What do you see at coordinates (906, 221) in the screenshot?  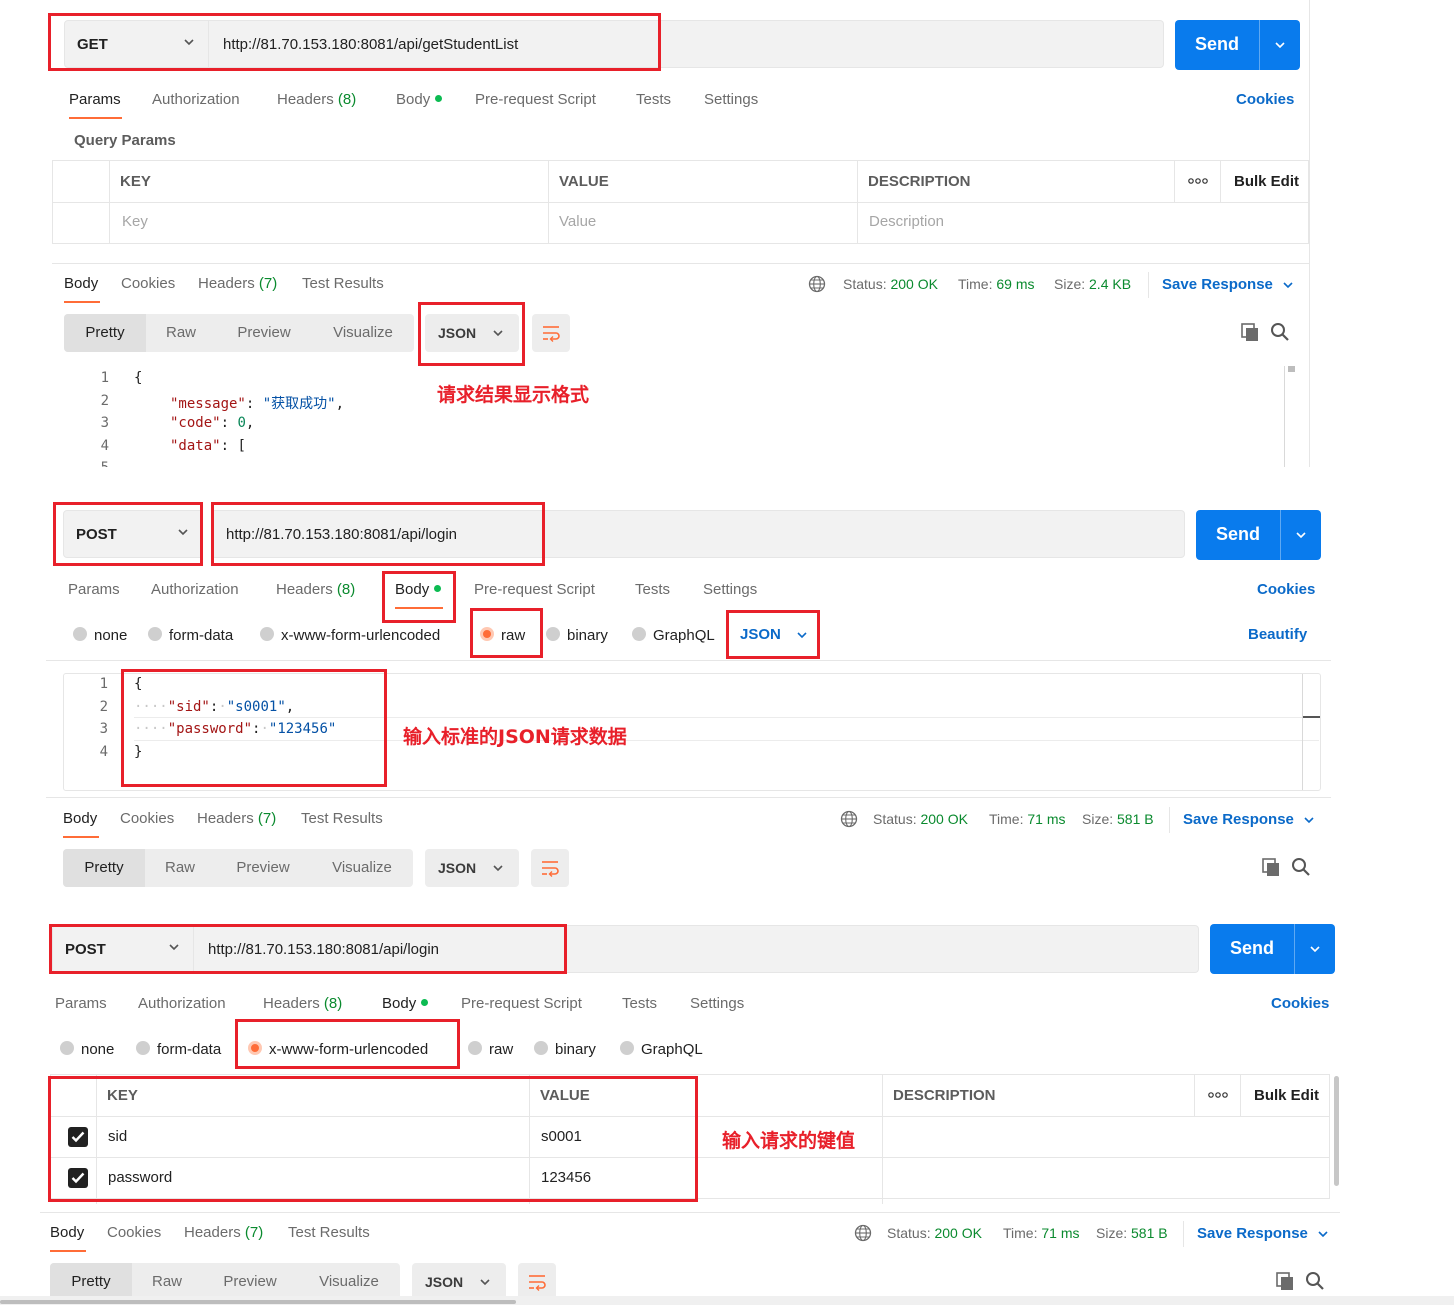 I see `description-input: Description` at bounding box center [906, 221].